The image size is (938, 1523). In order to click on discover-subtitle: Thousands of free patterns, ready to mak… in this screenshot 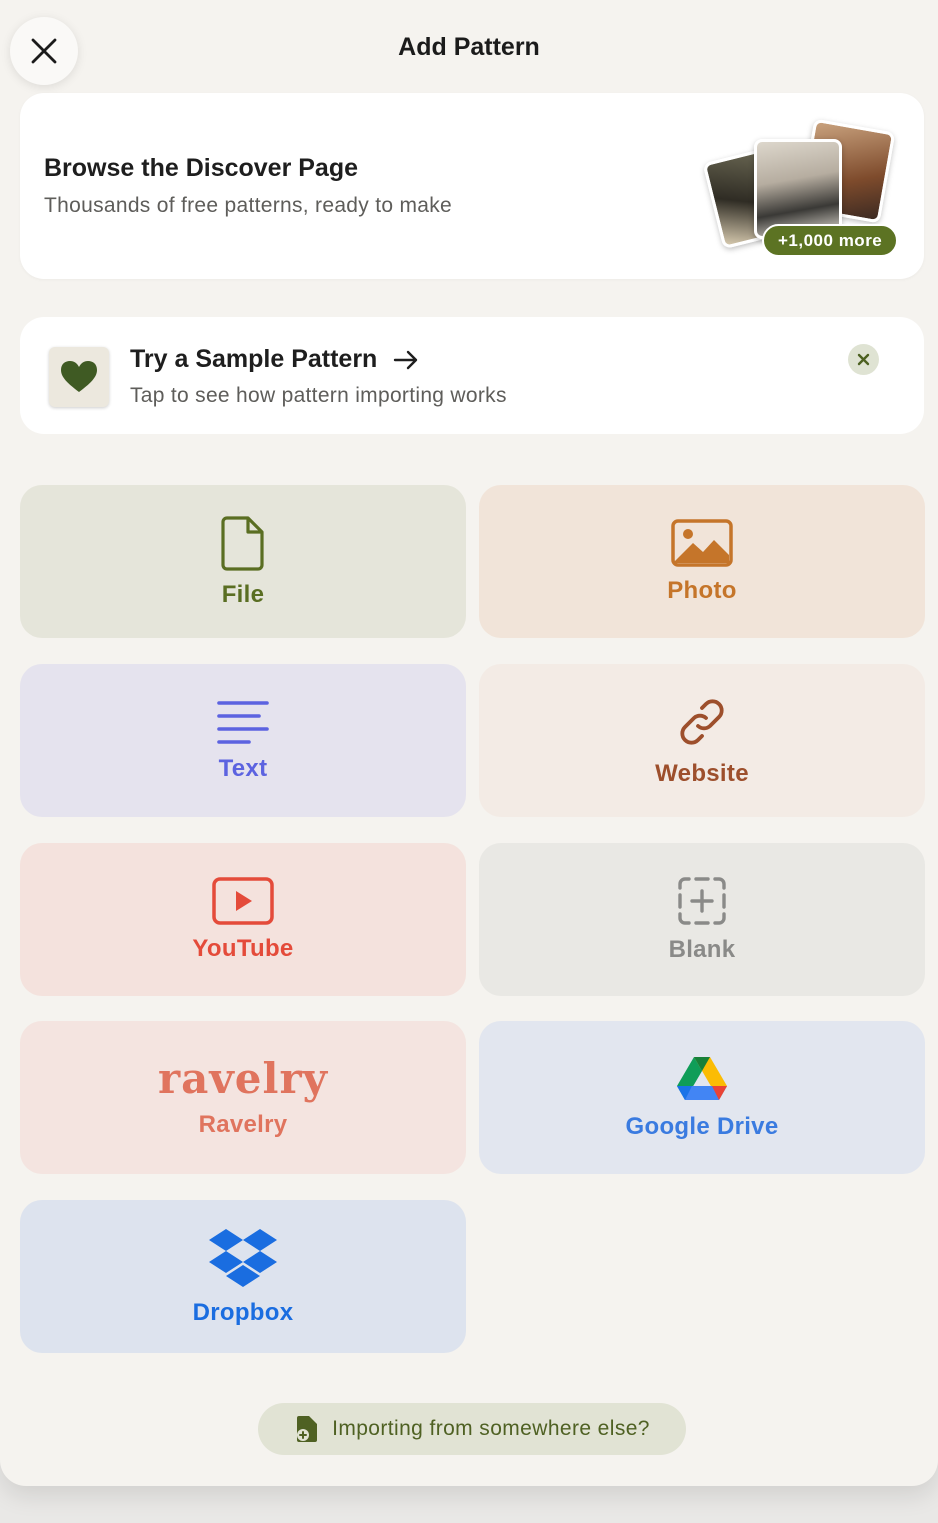, I will do `click(248, 205)`.